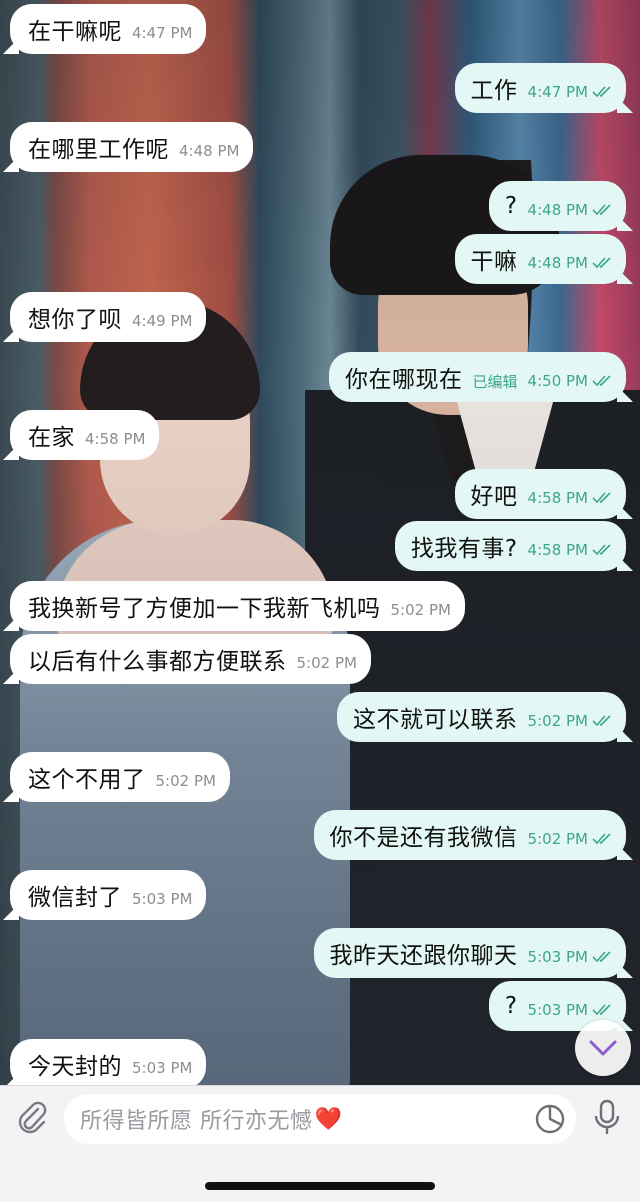  Describe the element at coordinates (328, 1119) in the screenshot. I see `heart-emoji: ❤️` at that location.